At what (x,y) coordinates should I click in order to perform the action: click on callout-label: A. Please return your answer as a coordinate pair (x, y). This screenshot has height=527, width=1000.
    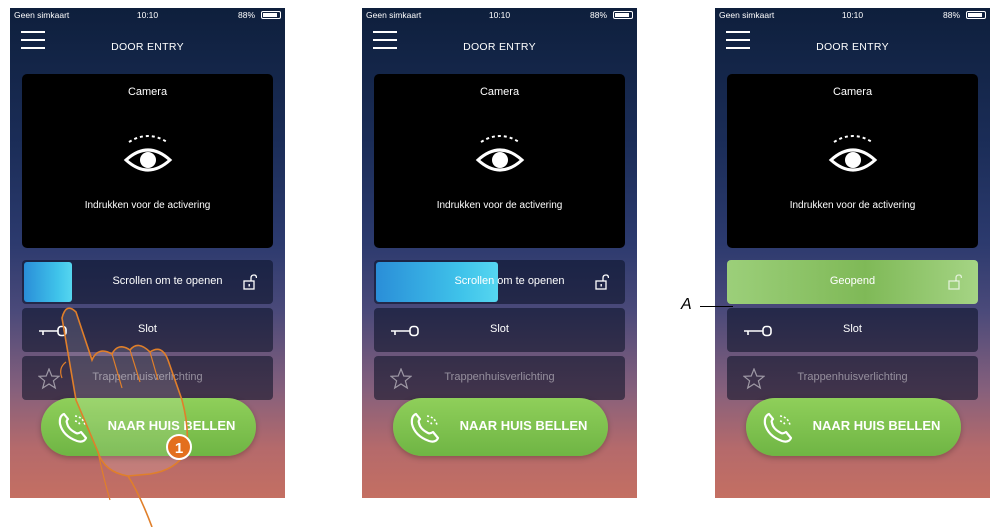
    Looking at the image, I should click on (686, 304).